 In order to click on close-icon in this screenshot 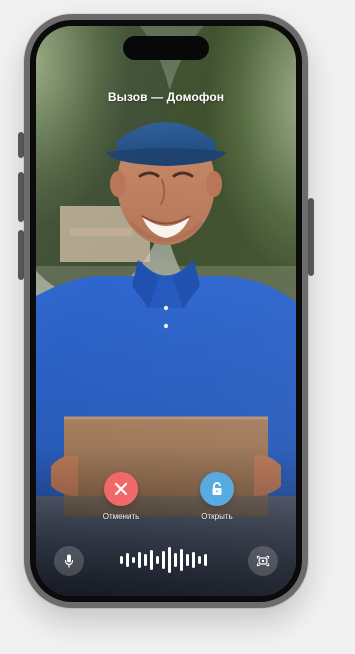, I will do `click(121, 489)`.